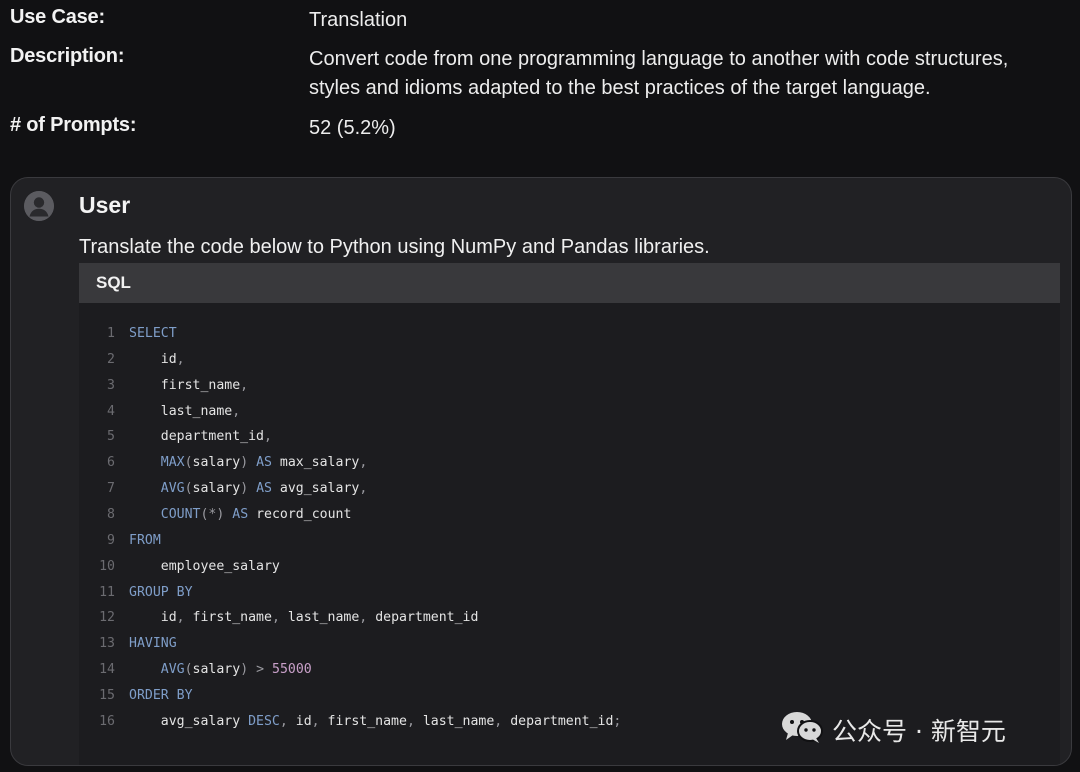 Image resolution: width=1080 pixels, height=772 pixels. I want to click on wechat-icon, so click(802, 727).